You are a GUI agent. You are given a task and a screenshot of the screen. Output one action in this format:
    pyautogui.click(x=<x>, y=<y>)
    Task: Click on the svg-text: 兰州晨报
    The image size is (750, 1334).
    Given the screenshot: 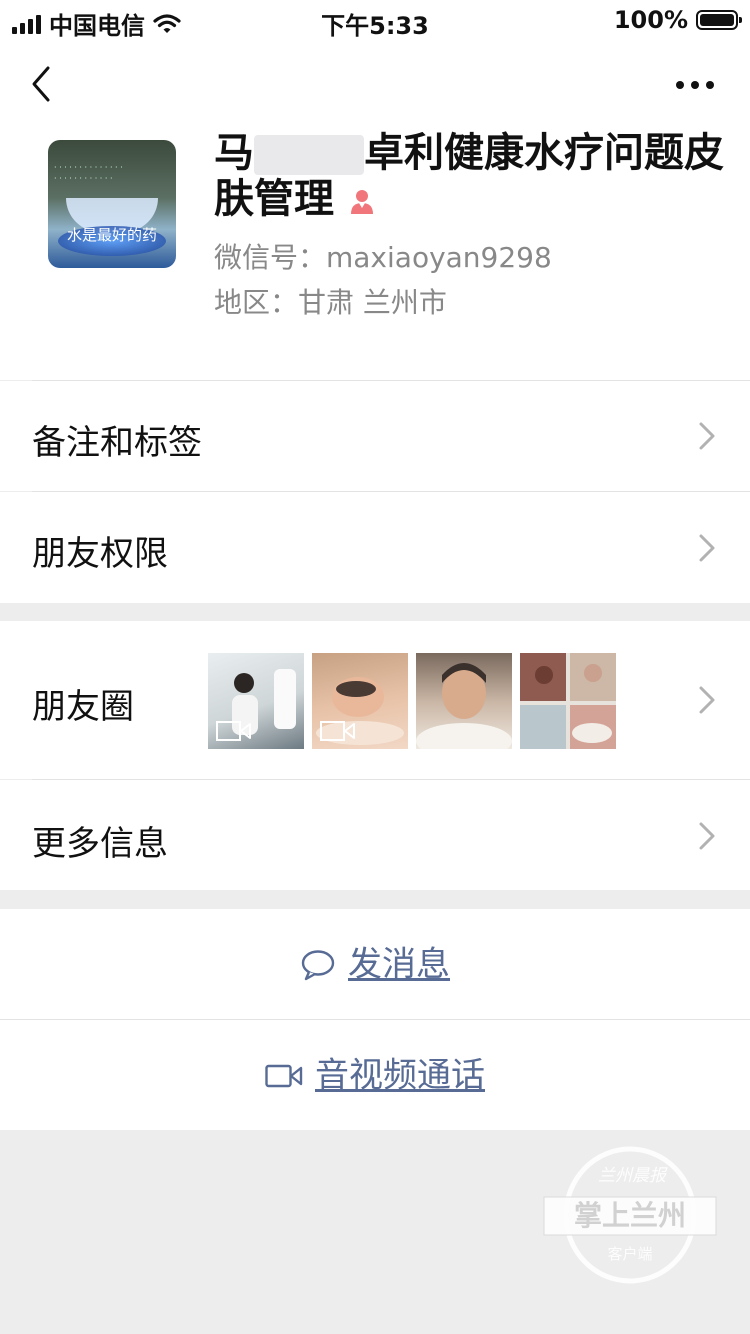 What is the action you would take?
    pyautogui.click(x=633, y=1176)
    